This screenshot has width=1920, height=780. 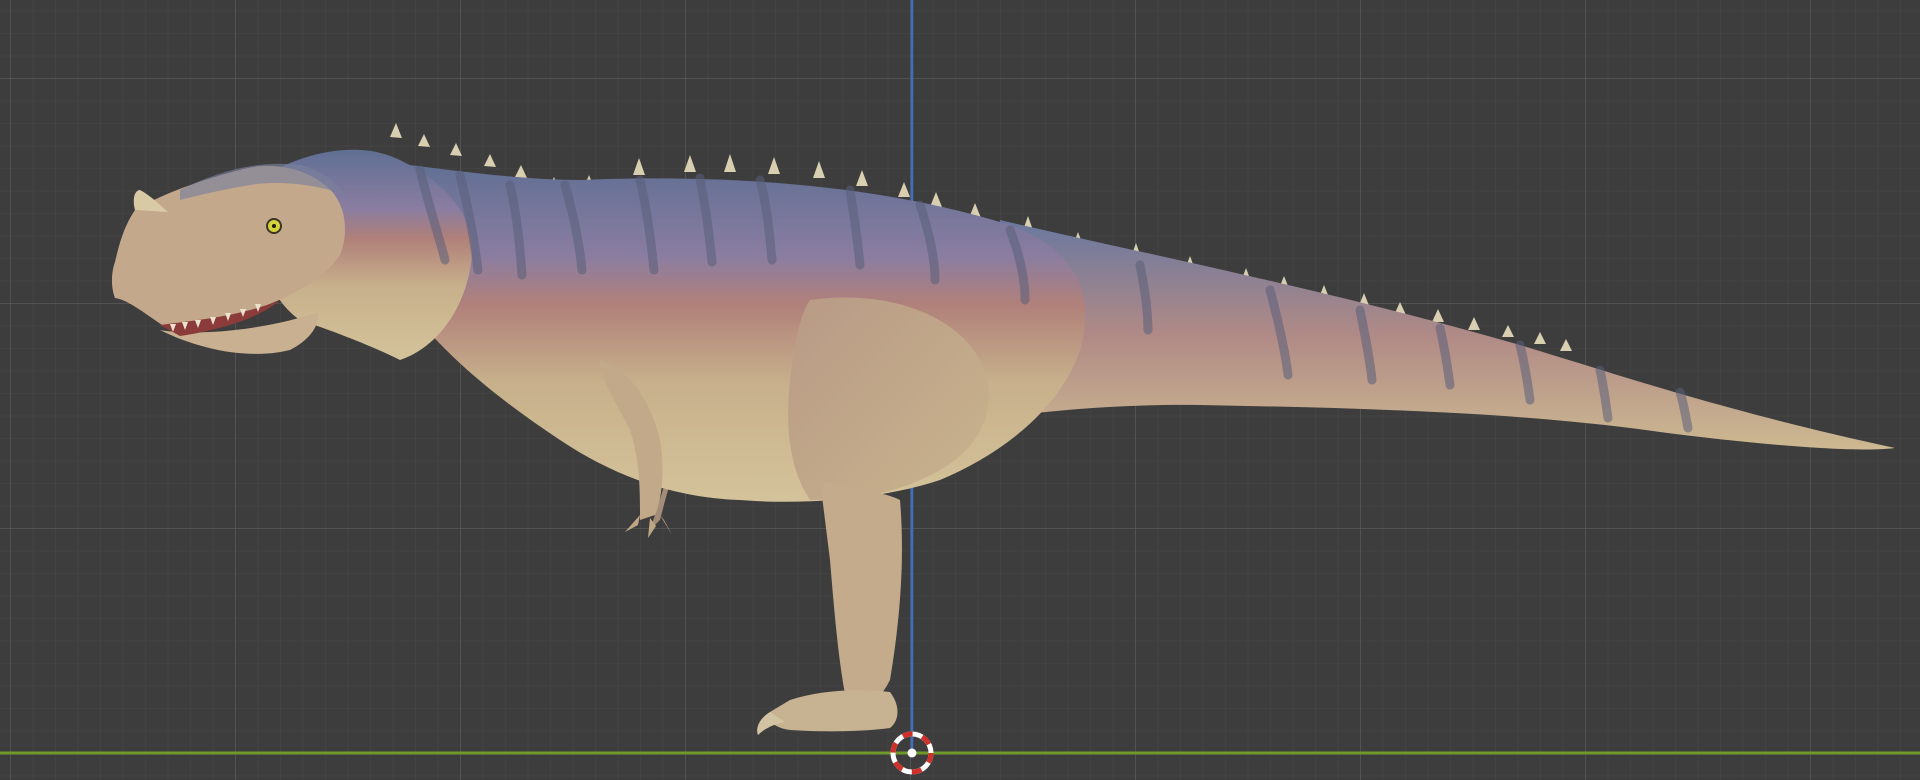 I want to click on pupil, so click(x=274, y=226).